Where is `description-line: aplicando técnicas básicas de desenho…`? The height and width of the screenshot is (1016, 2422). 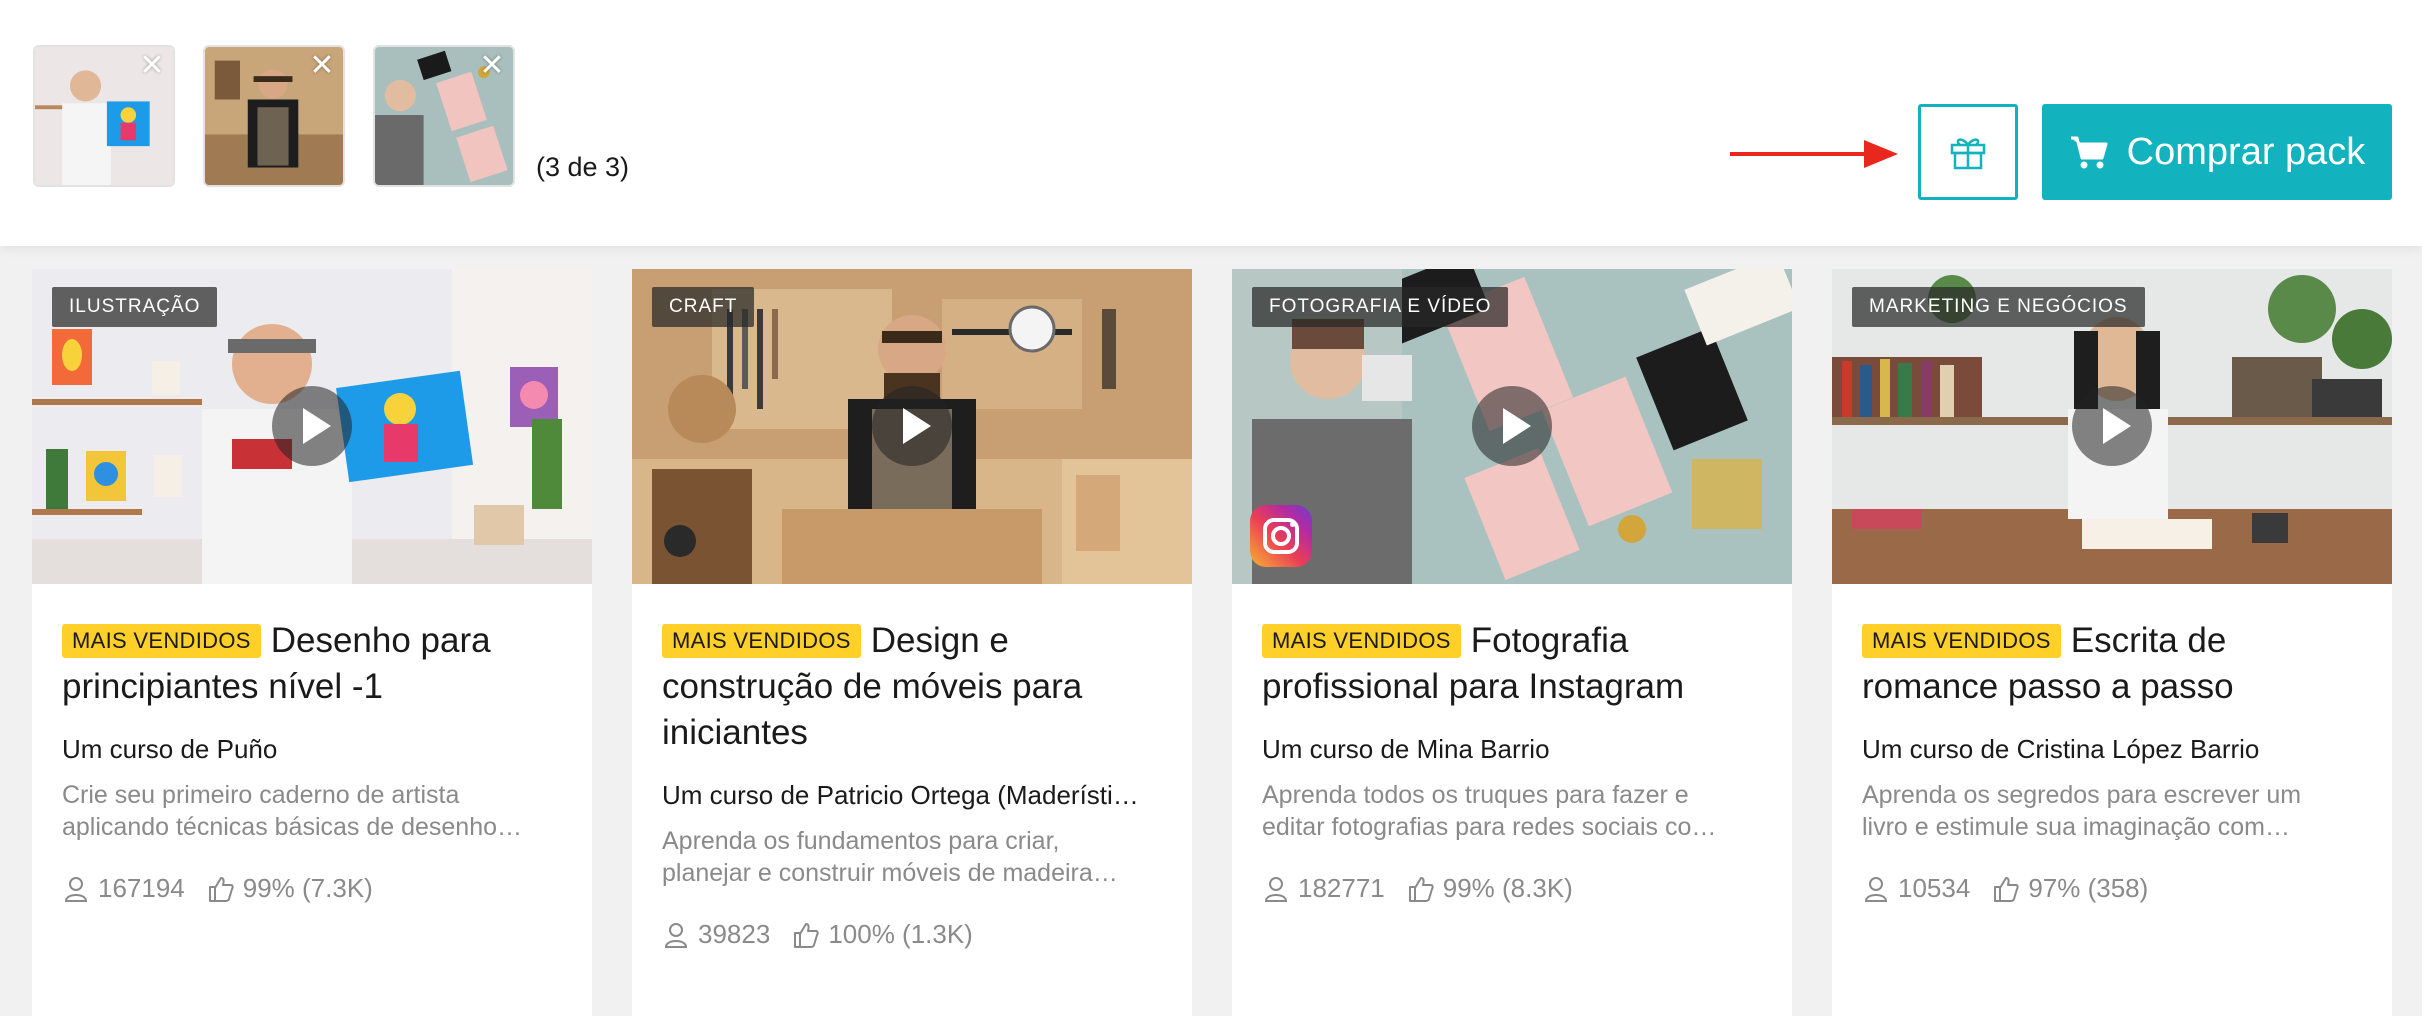
description-line: aplicando técnicas básicas de desenho… is located at coordinates (292, 827).